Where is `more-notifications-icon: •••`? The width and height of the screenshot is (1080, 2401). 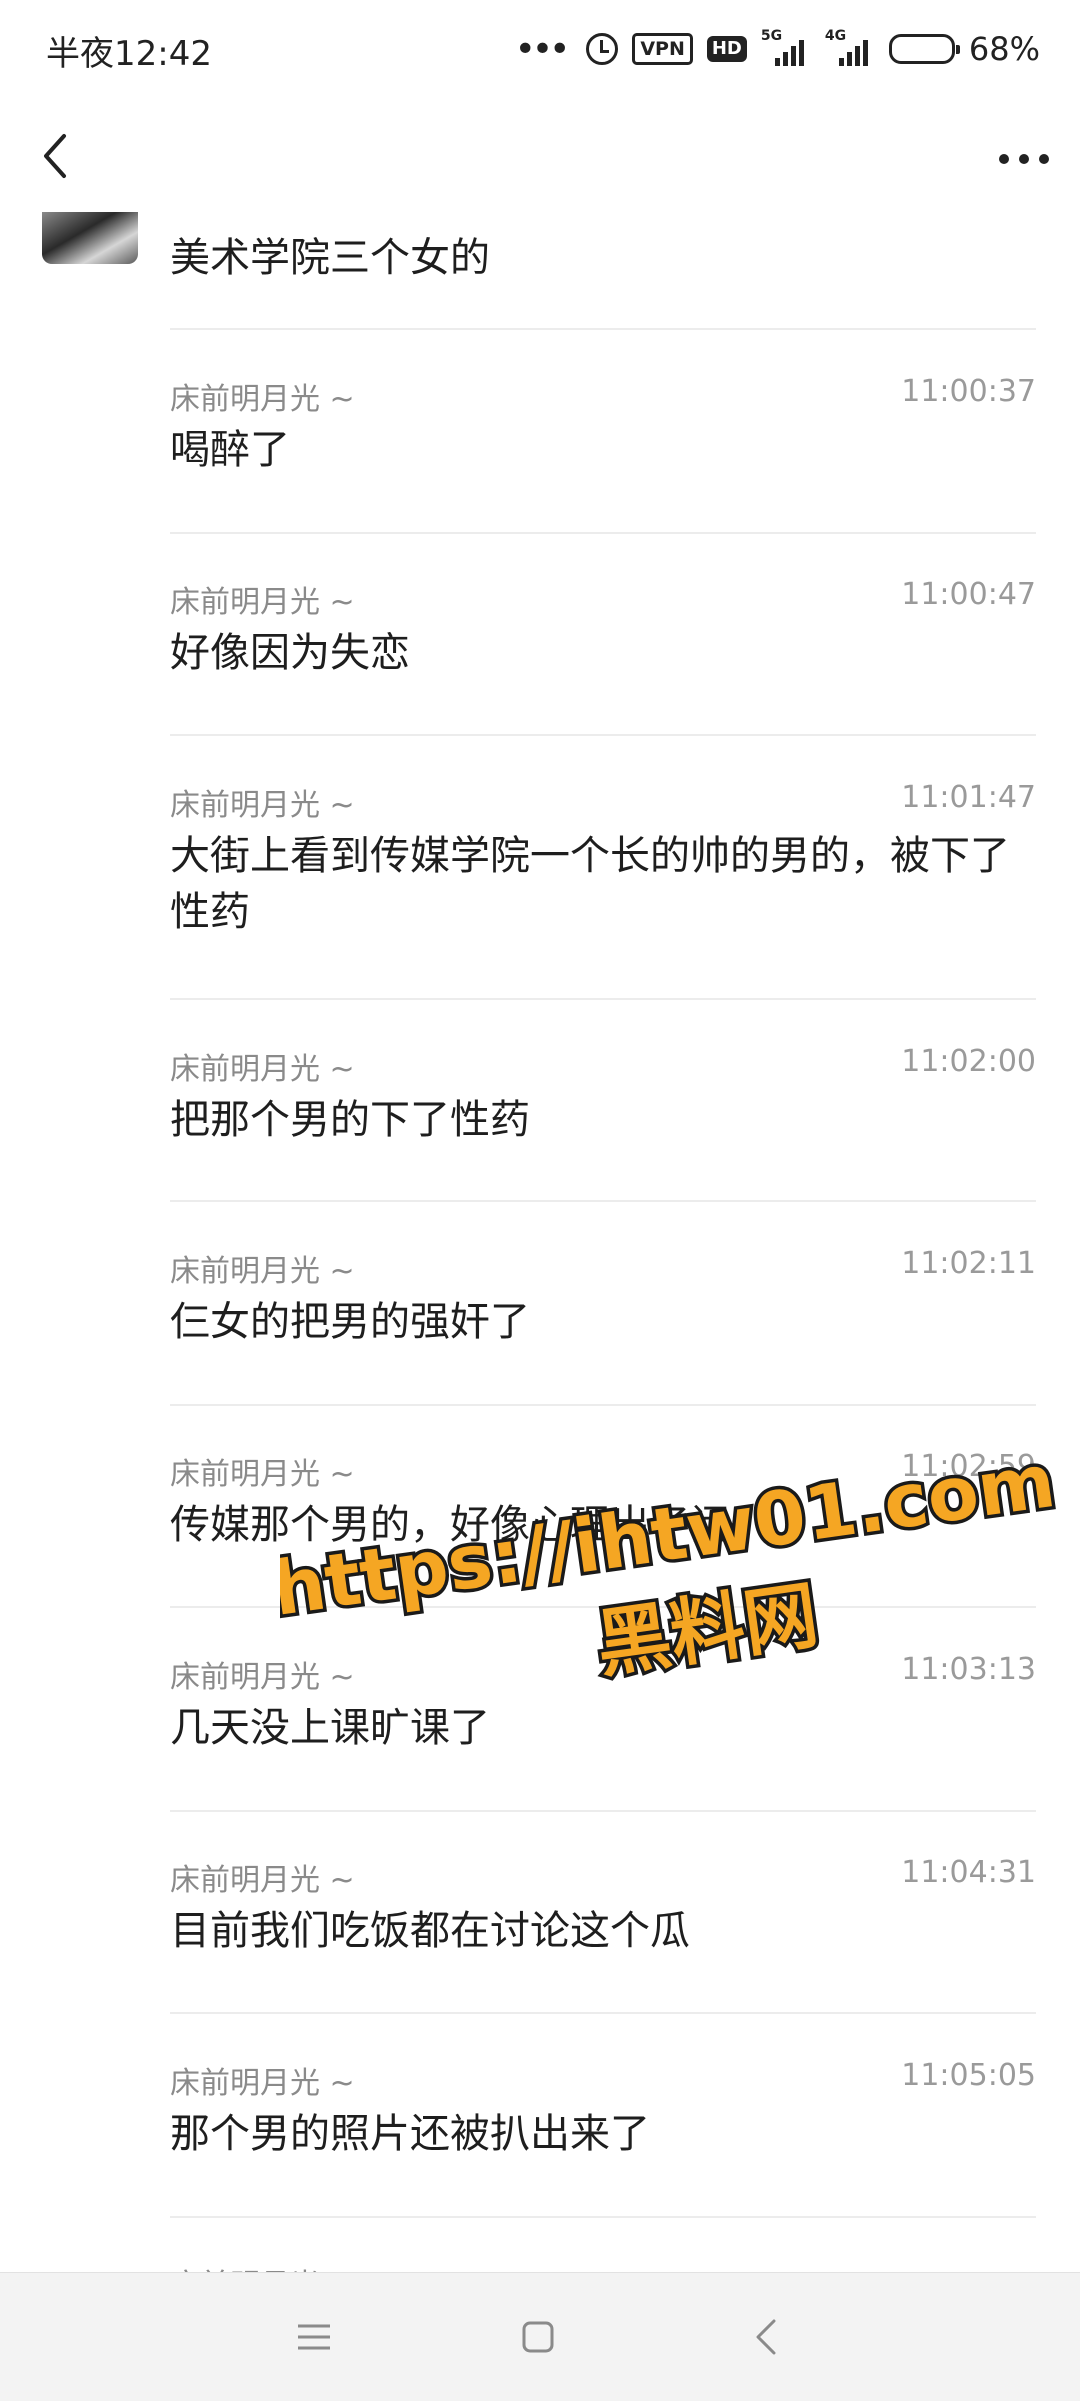
more-notifications-icon: ••• is located at coordinates (542, 49).